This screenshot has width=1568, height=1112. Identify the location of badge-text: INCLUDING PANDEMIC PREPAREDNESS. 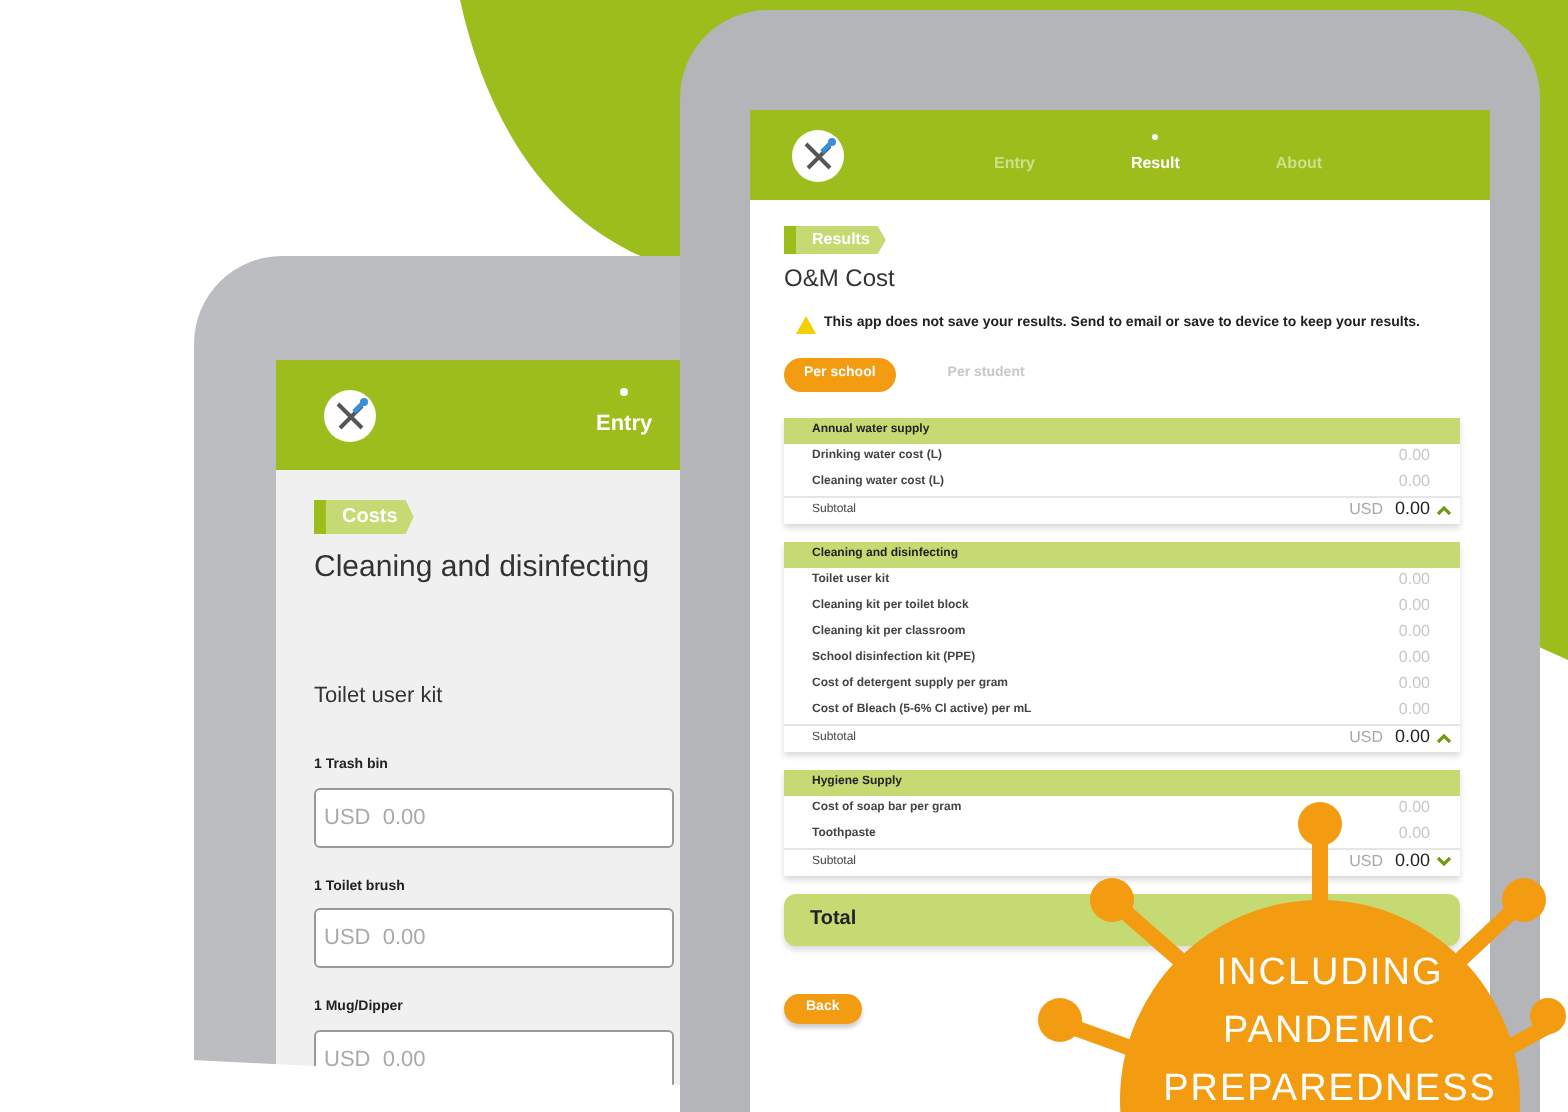
(1330, 1031).